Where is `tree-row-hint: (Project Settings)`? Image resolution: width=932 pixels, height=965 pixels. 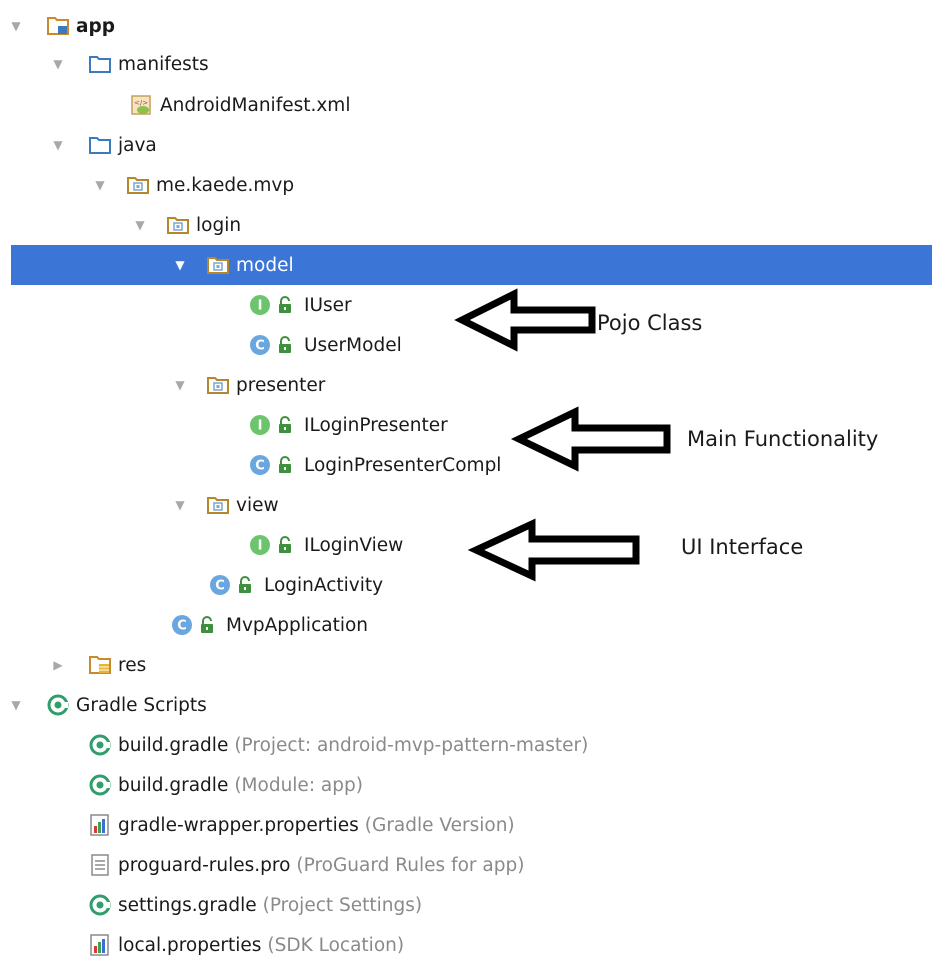
tree-row-hint: (Project Settings) is located at coordinates (342, 905).